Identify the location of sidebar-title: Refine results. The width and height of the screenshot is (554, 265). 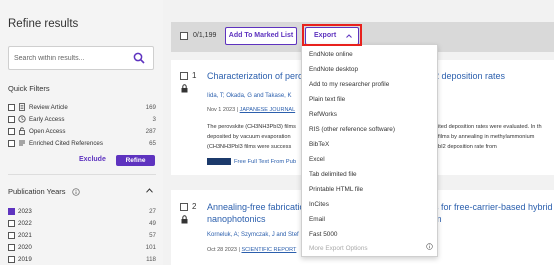
(43, 24).